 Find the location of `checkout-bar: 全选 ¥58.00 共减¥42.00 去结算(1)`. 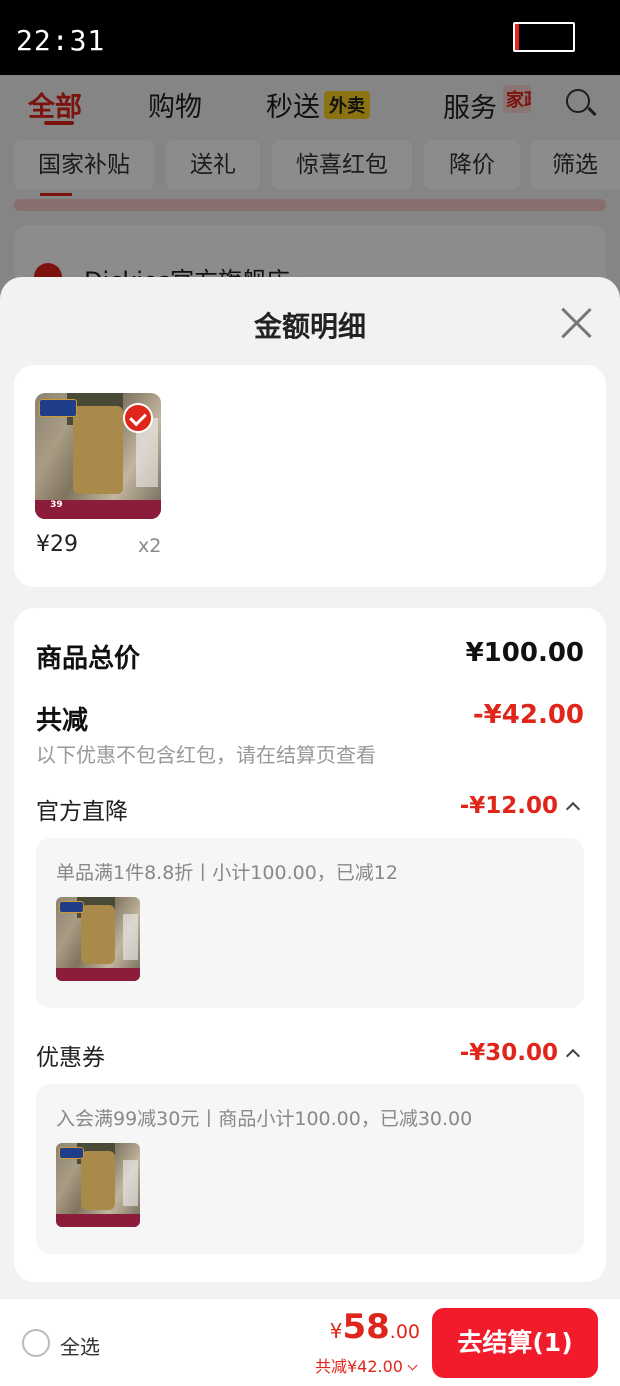

checkout-bar: 全选 ¥58.00 共减¥42.00 去结算(1) is located at coordinates (310, 1342).